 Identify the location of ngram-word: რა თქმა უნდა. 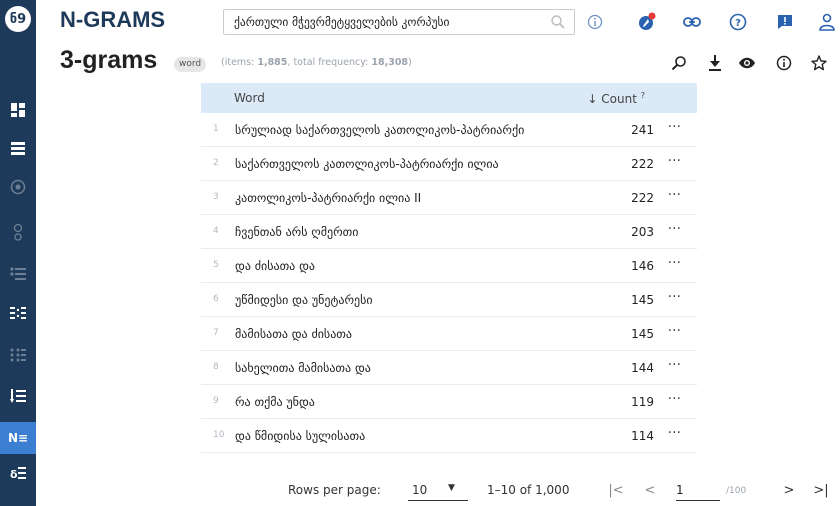
(275, 402).